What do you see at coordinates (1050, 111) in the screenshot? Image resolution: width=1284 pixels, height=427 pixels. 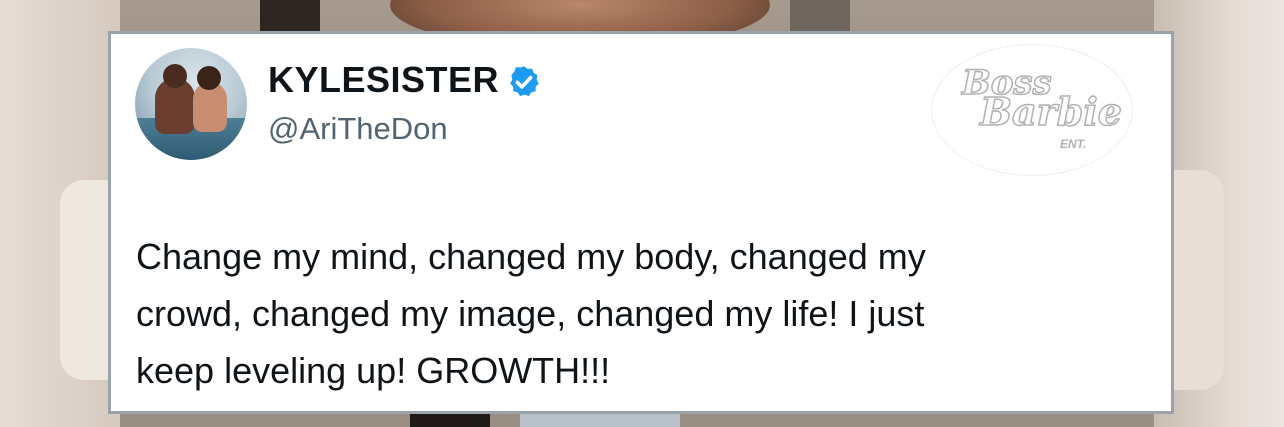 I see `watermark-line-2: Barbie` at bounding box center [1050, 111].